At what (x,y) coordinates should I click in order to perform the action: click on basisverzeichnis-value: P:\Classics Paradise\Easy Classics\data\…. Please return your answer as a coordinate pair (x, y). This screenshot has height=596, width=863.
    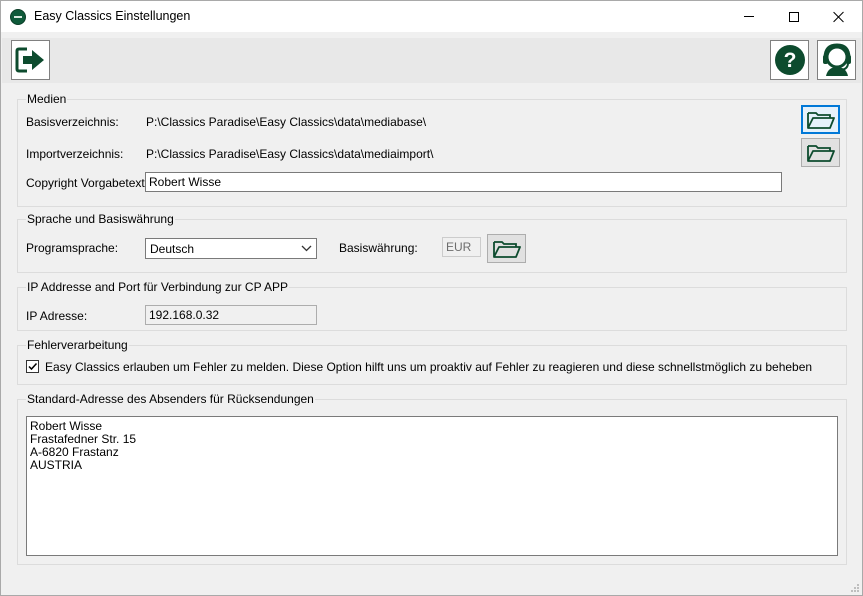
    Looking at the image, I should click on (286, 122).